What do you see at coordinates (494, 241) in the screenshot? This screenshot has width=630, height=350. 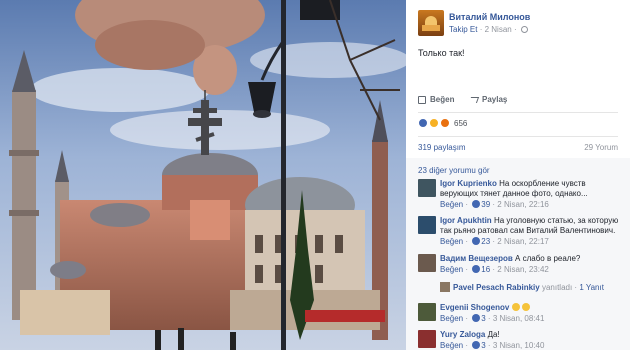 I see `comment-actions: Beğen · 23 · 2 Nisan, 22:17` at bounding box center [494, 241].